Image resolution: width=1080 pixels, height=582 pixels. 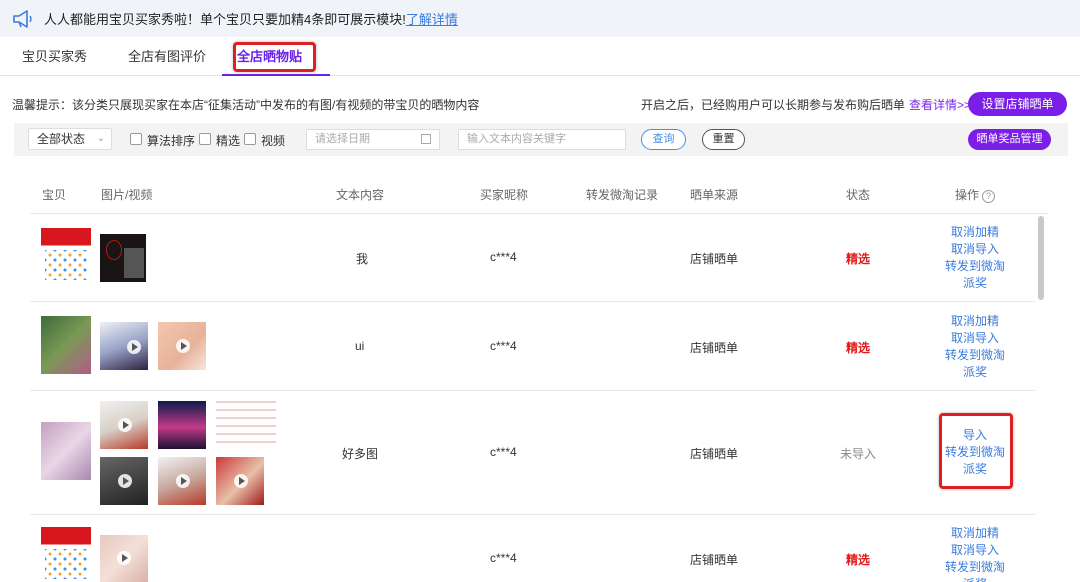 What do you see at coordinates (663, 139) in the screenshot?
I see `query-button: 查询` at bounding box center [663, 139].